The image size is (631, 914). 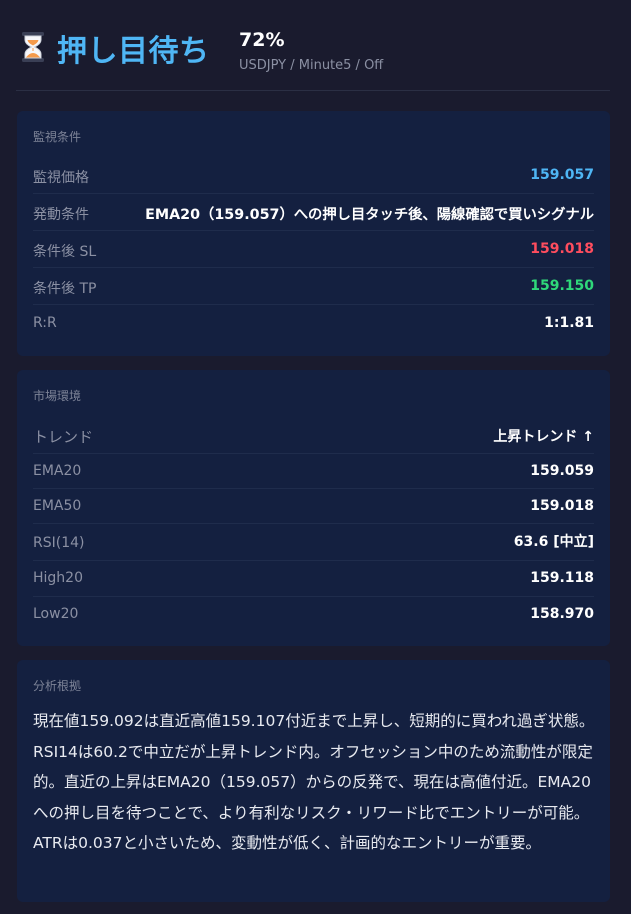 I want to click on monitor-row-sl: 条件後 SL 159.018, so click(x=313, y=249).